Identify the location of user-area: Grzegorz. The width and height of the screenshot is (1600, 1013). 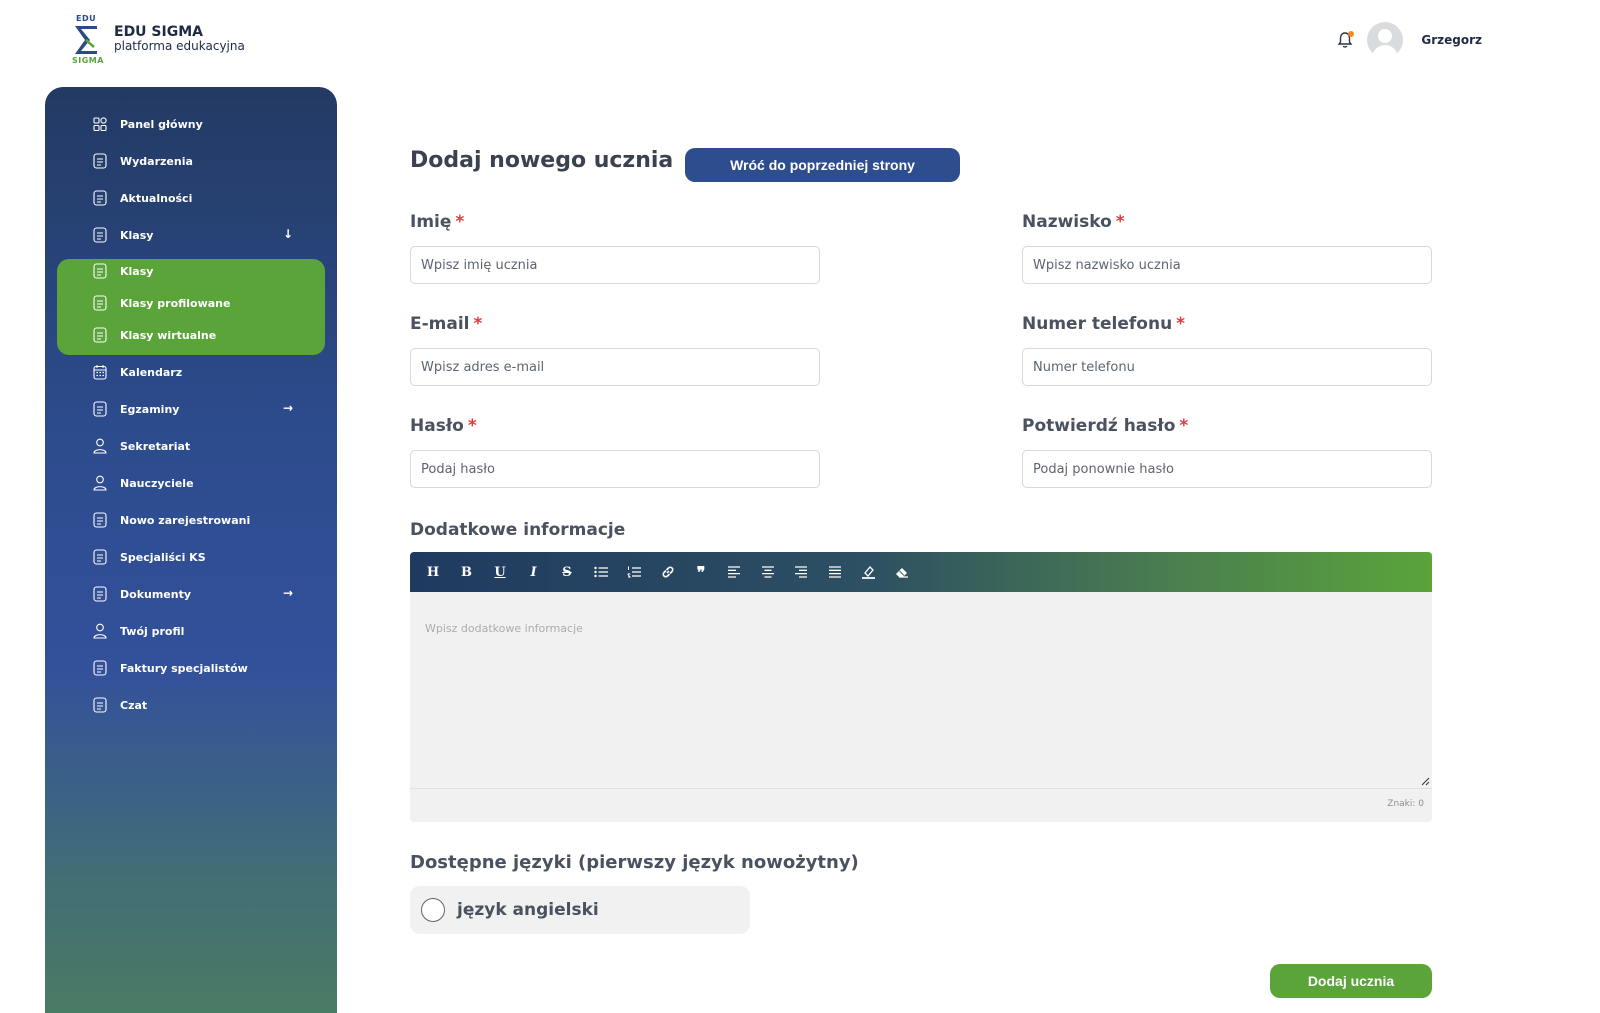
(1408, 40).